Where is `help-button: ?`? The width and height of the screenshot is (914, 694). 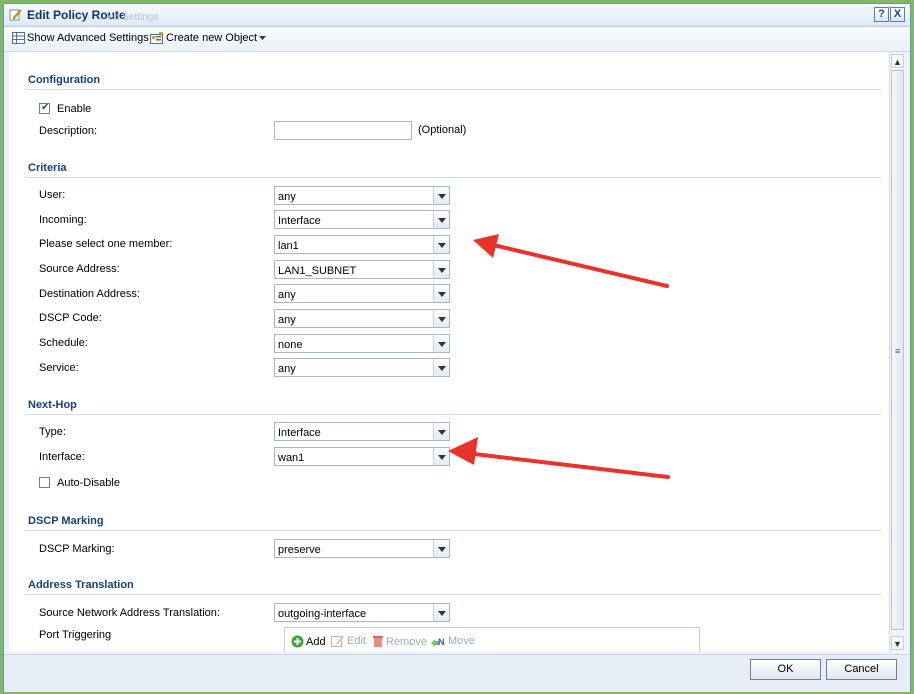 help-button: ? is located at coordinates (881, 14).